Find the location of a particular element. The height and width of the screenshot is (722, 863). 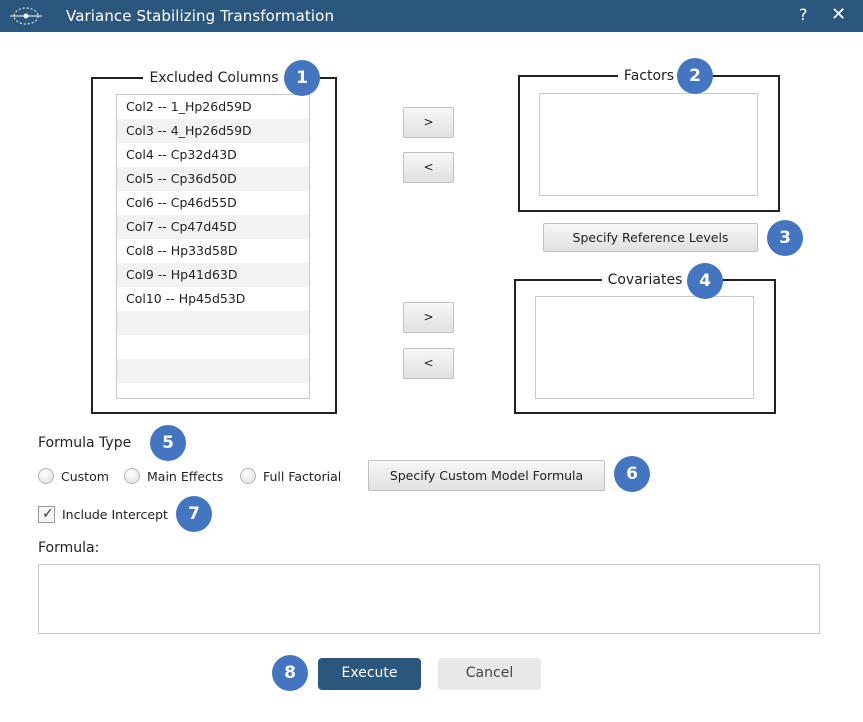

main-effects-radio is located at coordinates (132, 476).